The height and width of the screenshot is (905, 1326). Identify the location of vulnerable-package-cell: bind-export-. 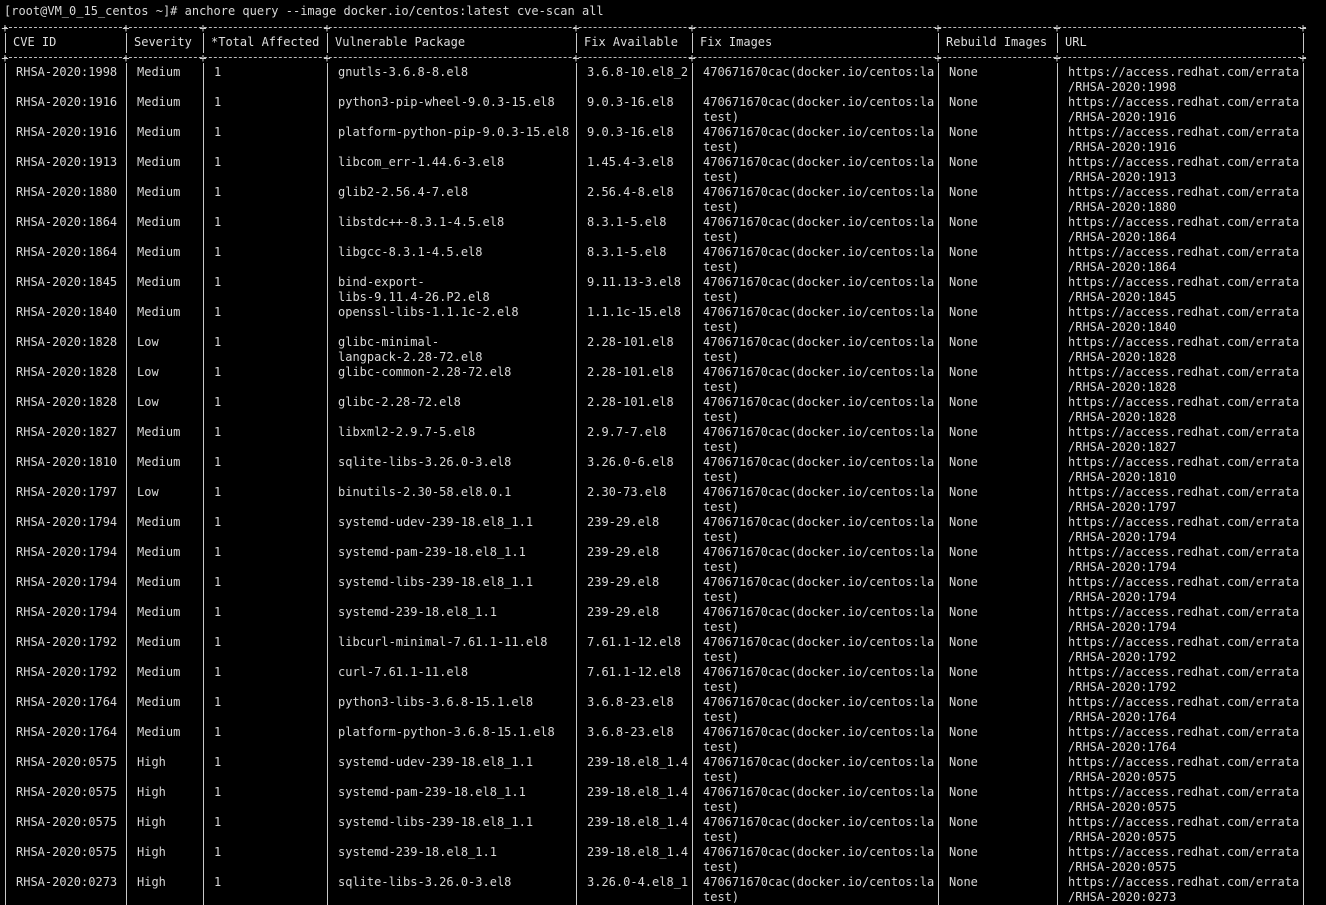
(381, 282).